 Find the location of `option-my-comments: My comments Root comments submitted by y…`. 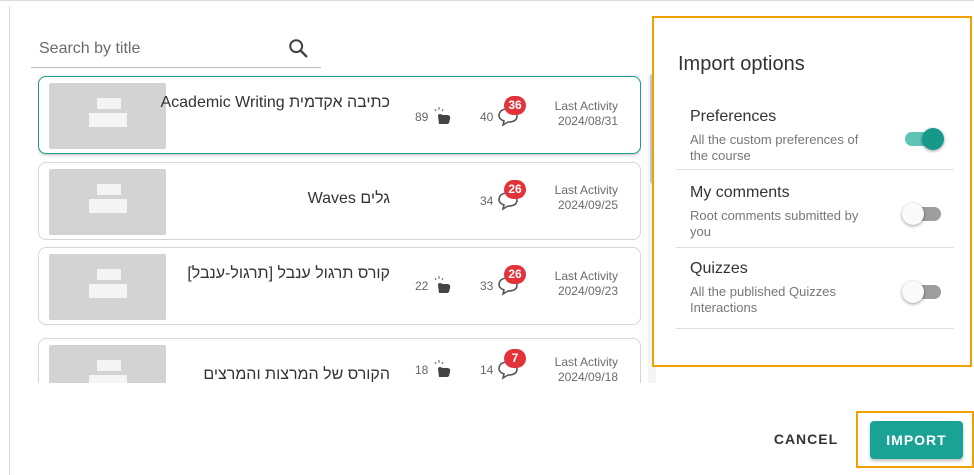

option-my-comments: My comments Root comments submitted by y… is located at coordinates (815, 216).